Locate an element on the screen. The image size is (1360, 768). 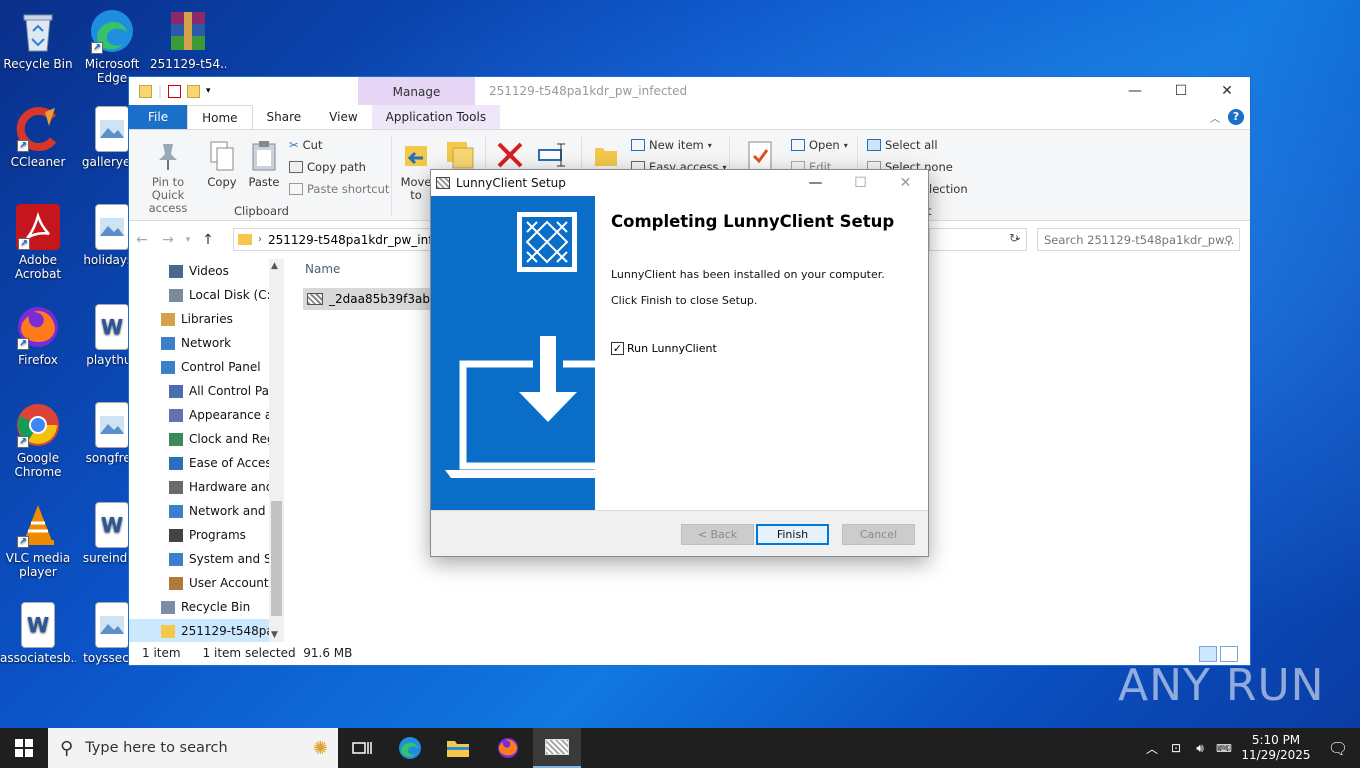
desktop-icon-vlc: ↗ VLC media player is located at coordinates (38, 540).